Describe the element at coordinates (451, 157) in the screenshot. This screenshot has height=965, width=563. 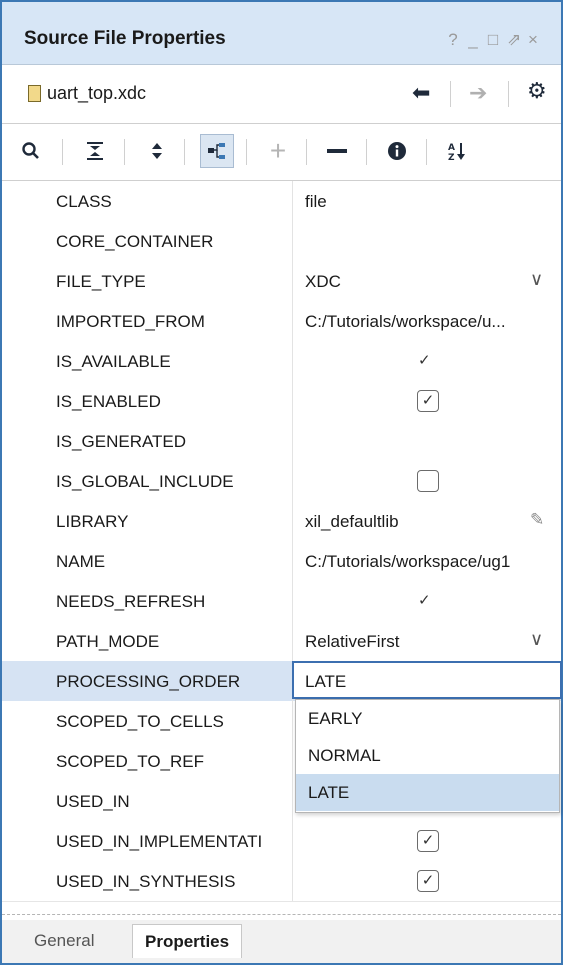
I see `svg-text: Z` at that location.